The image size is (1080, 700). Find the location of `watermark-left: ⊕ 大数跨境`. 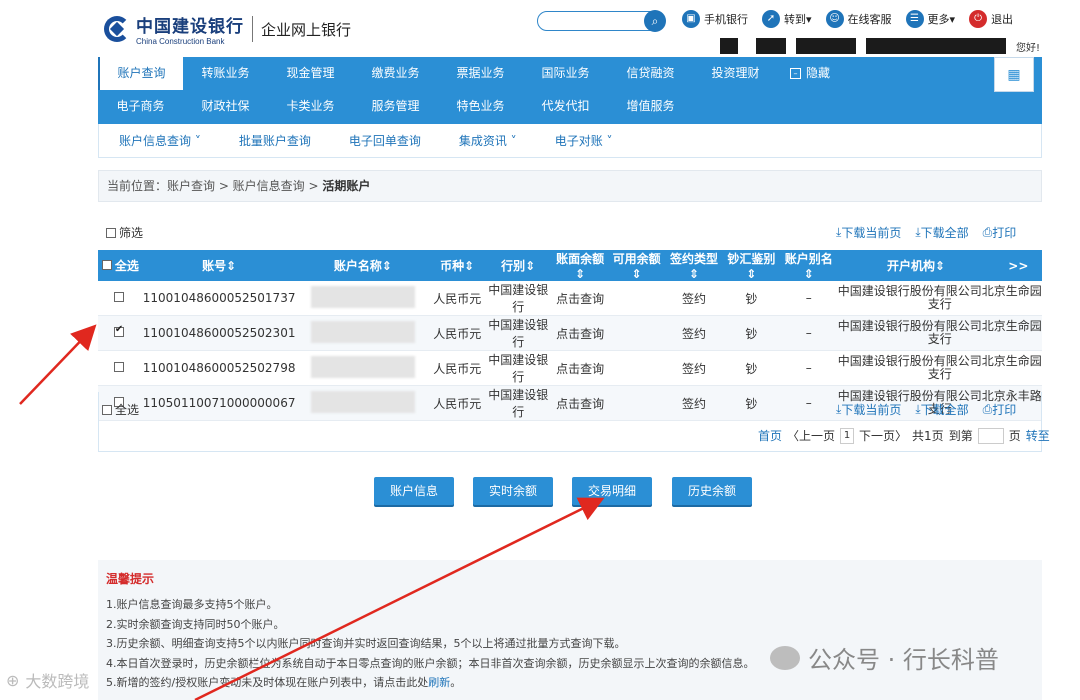

watermark-left: ⊕ 大数跨境 is located at coordinates (48, 681).